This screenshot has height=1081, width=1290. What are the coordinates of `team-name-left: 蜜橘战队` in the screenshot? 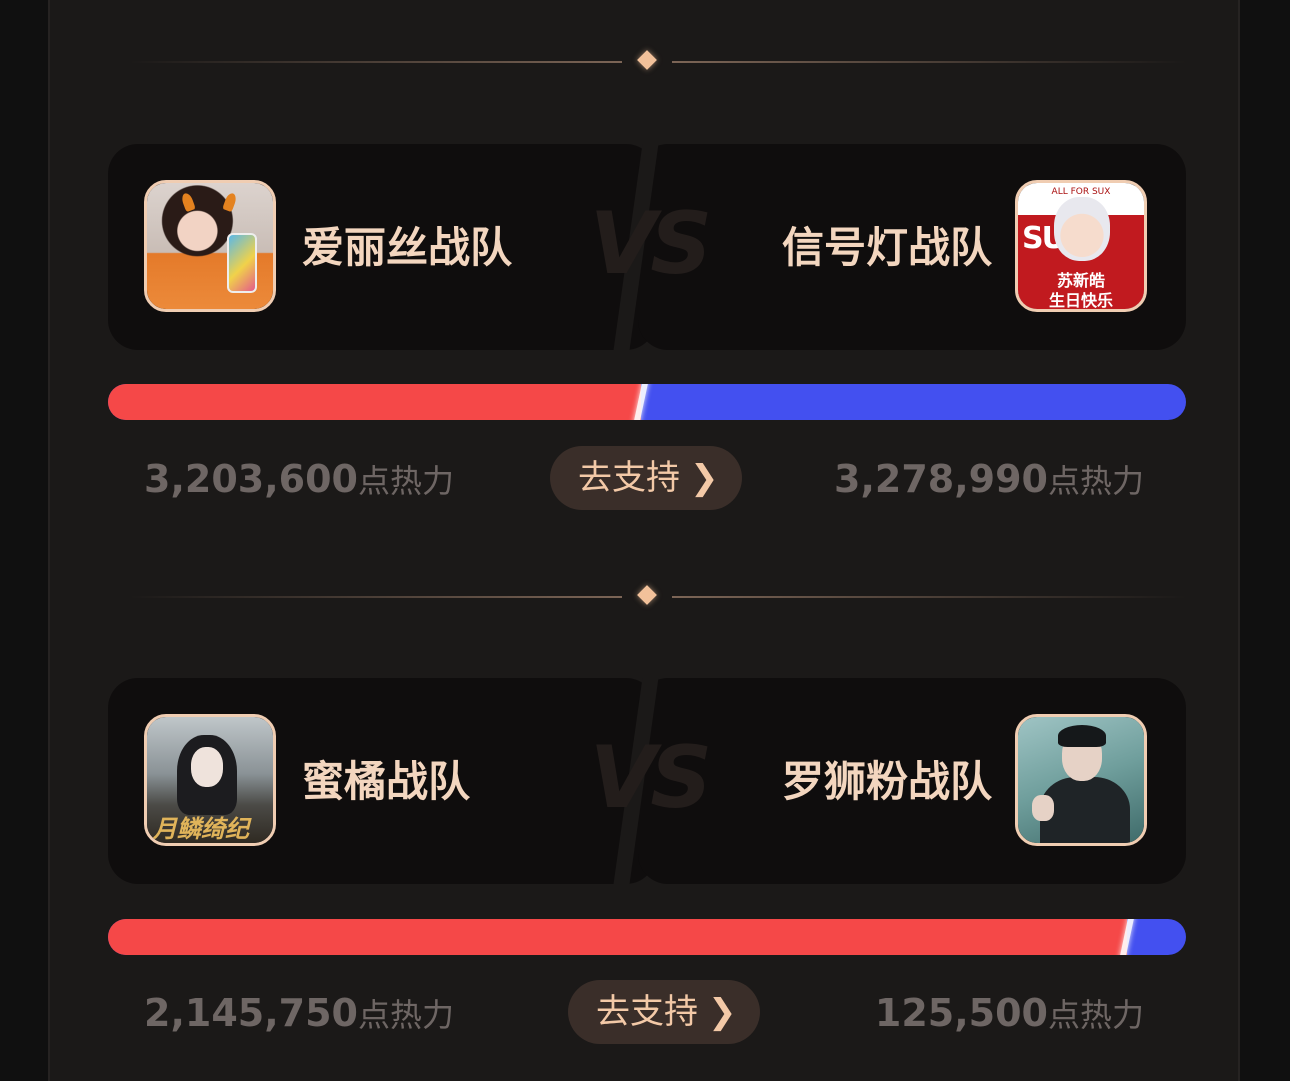 It's located at (386, 781).